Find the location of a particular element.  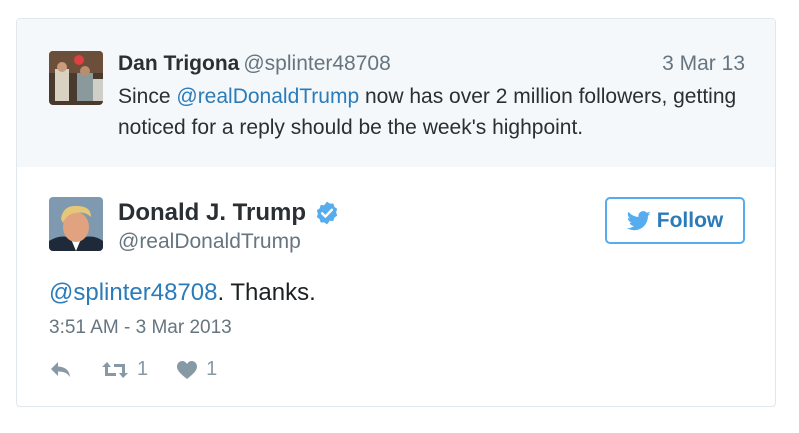

tweet-mention-link: @splinter48708 is located at coordinates (133, 292).